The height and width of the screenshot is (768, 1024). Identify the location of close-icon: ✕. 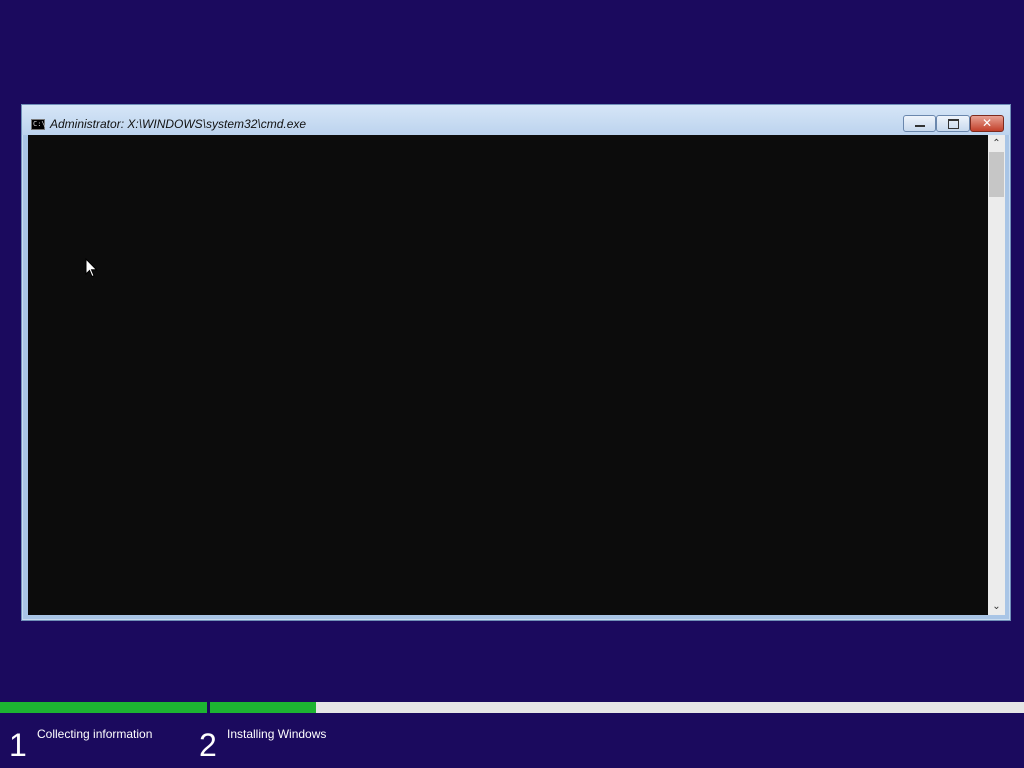
(987, 123).